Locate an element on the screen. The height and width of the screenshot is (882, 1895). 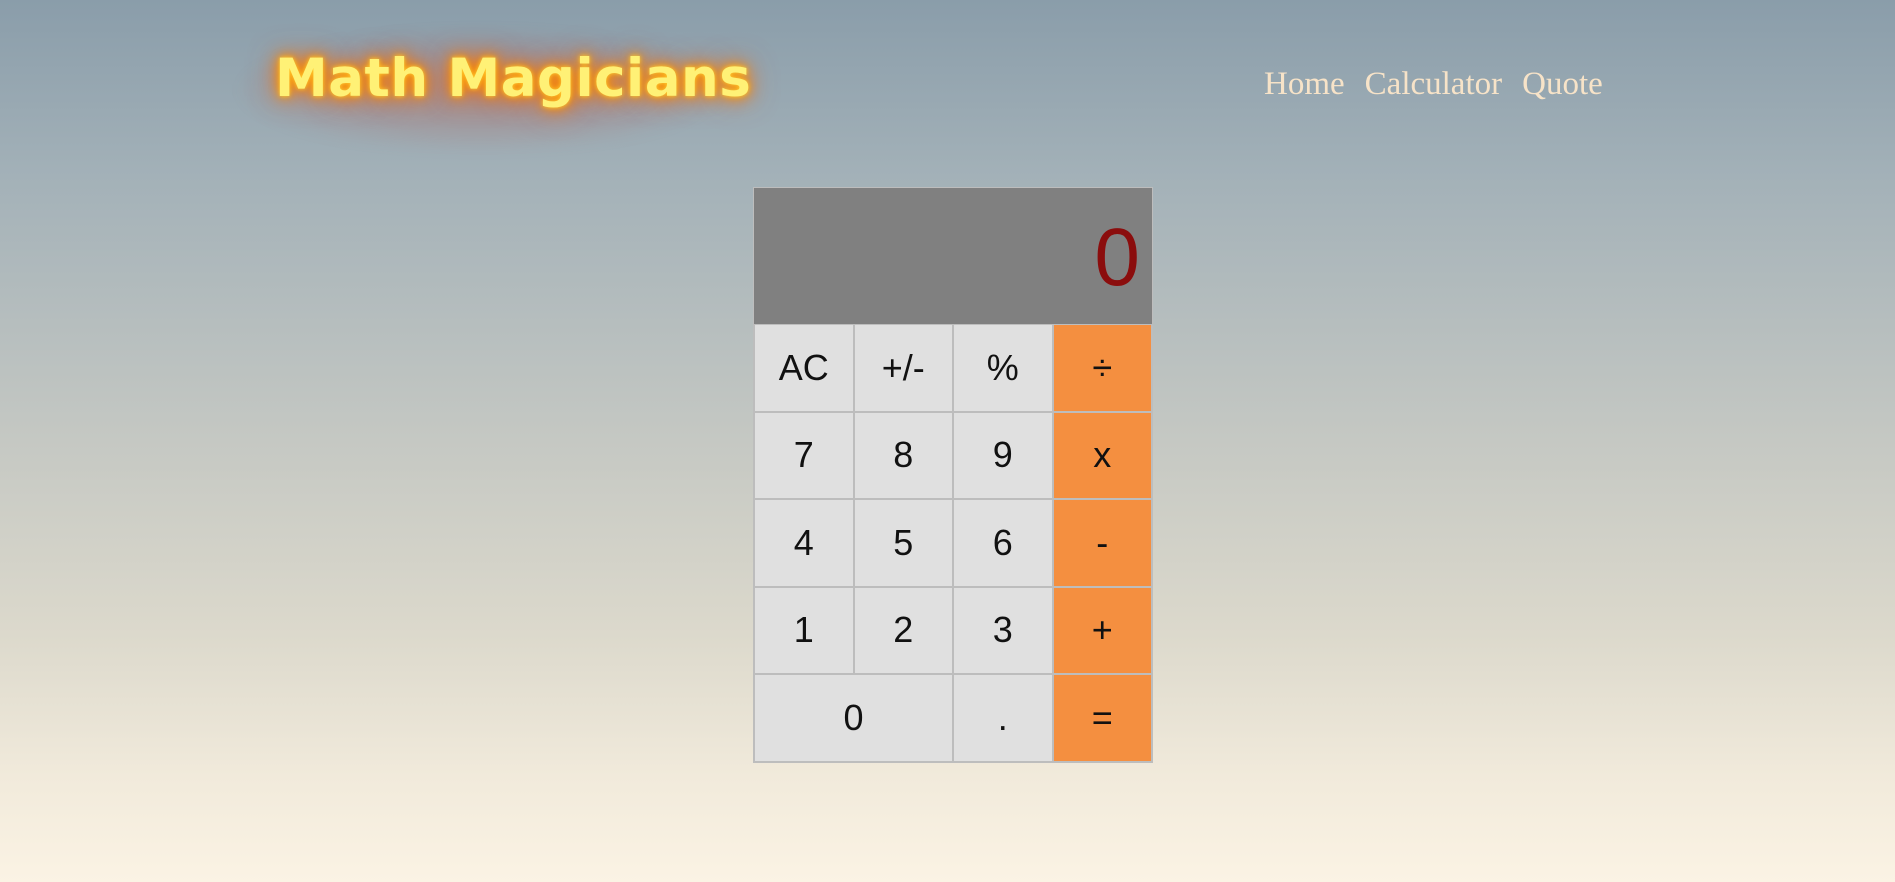
key-divide: ÷ is located at coordinates (1102, 368).